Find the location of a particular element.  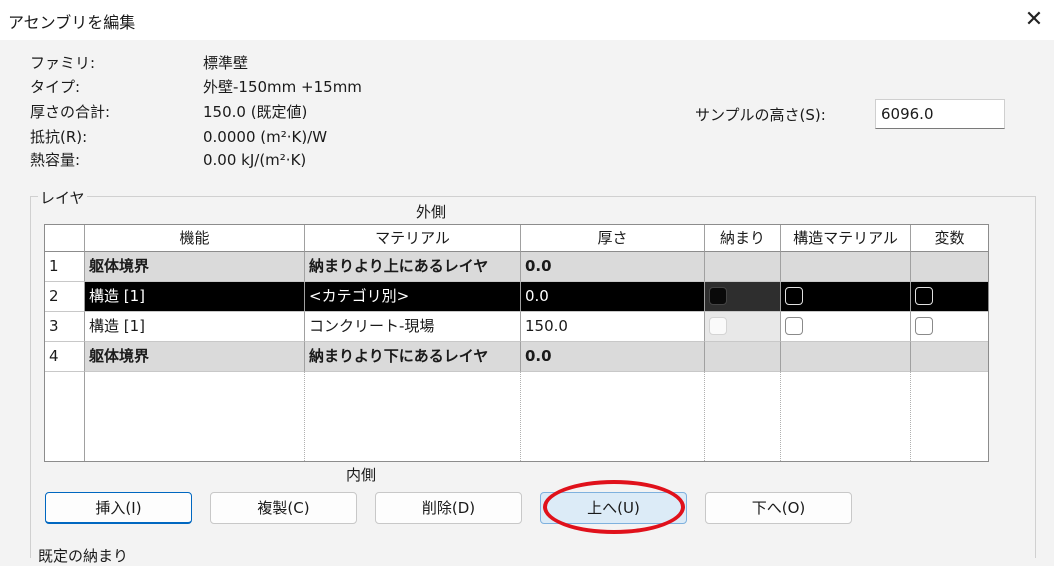

property-label: 熱容量: is located at coordinates (55, 160).